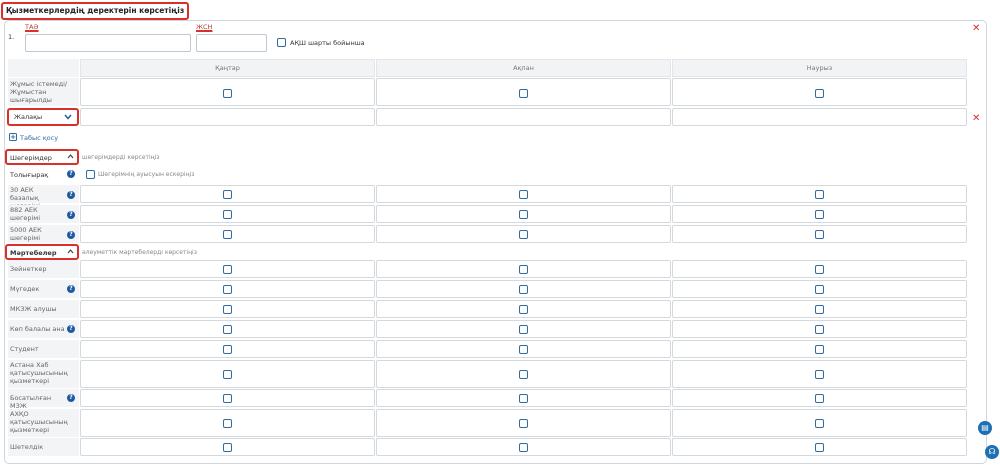  Describe the element at coordinates (32, 27) in the screenshot. I see `tao-label: ТАӘ` at that location.